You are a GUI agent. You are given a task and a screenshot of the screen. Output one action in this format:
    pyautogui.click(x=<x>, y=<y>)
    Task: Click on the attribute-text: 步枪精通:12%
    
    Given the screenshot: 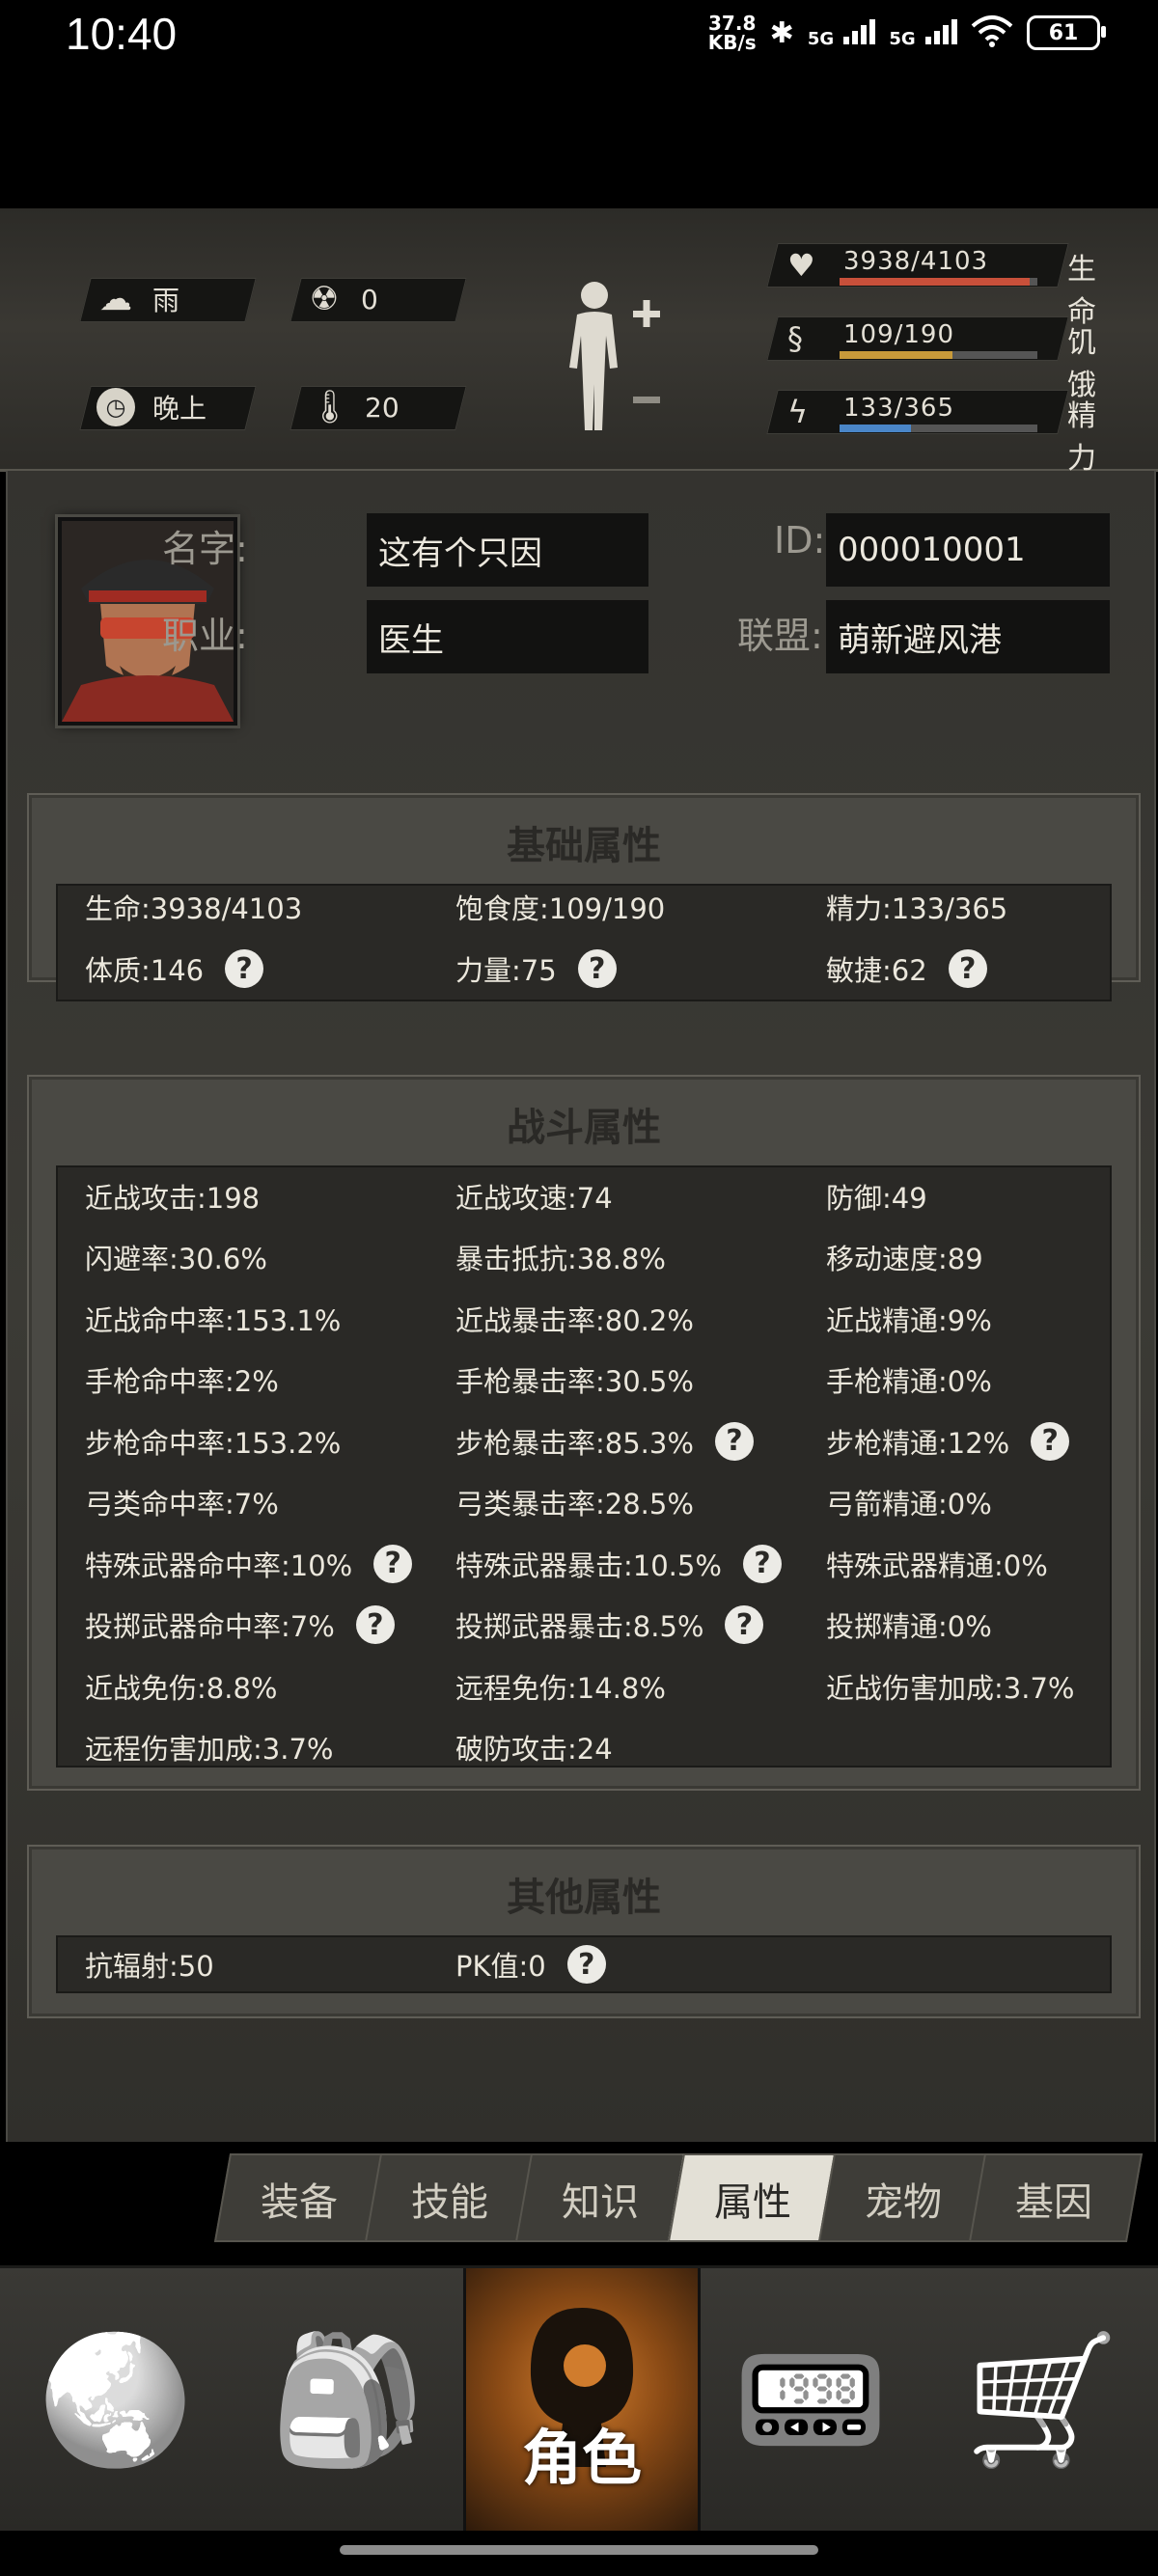 What is the action you would take?
    pyautogui.click(x=918, y=1443)
    